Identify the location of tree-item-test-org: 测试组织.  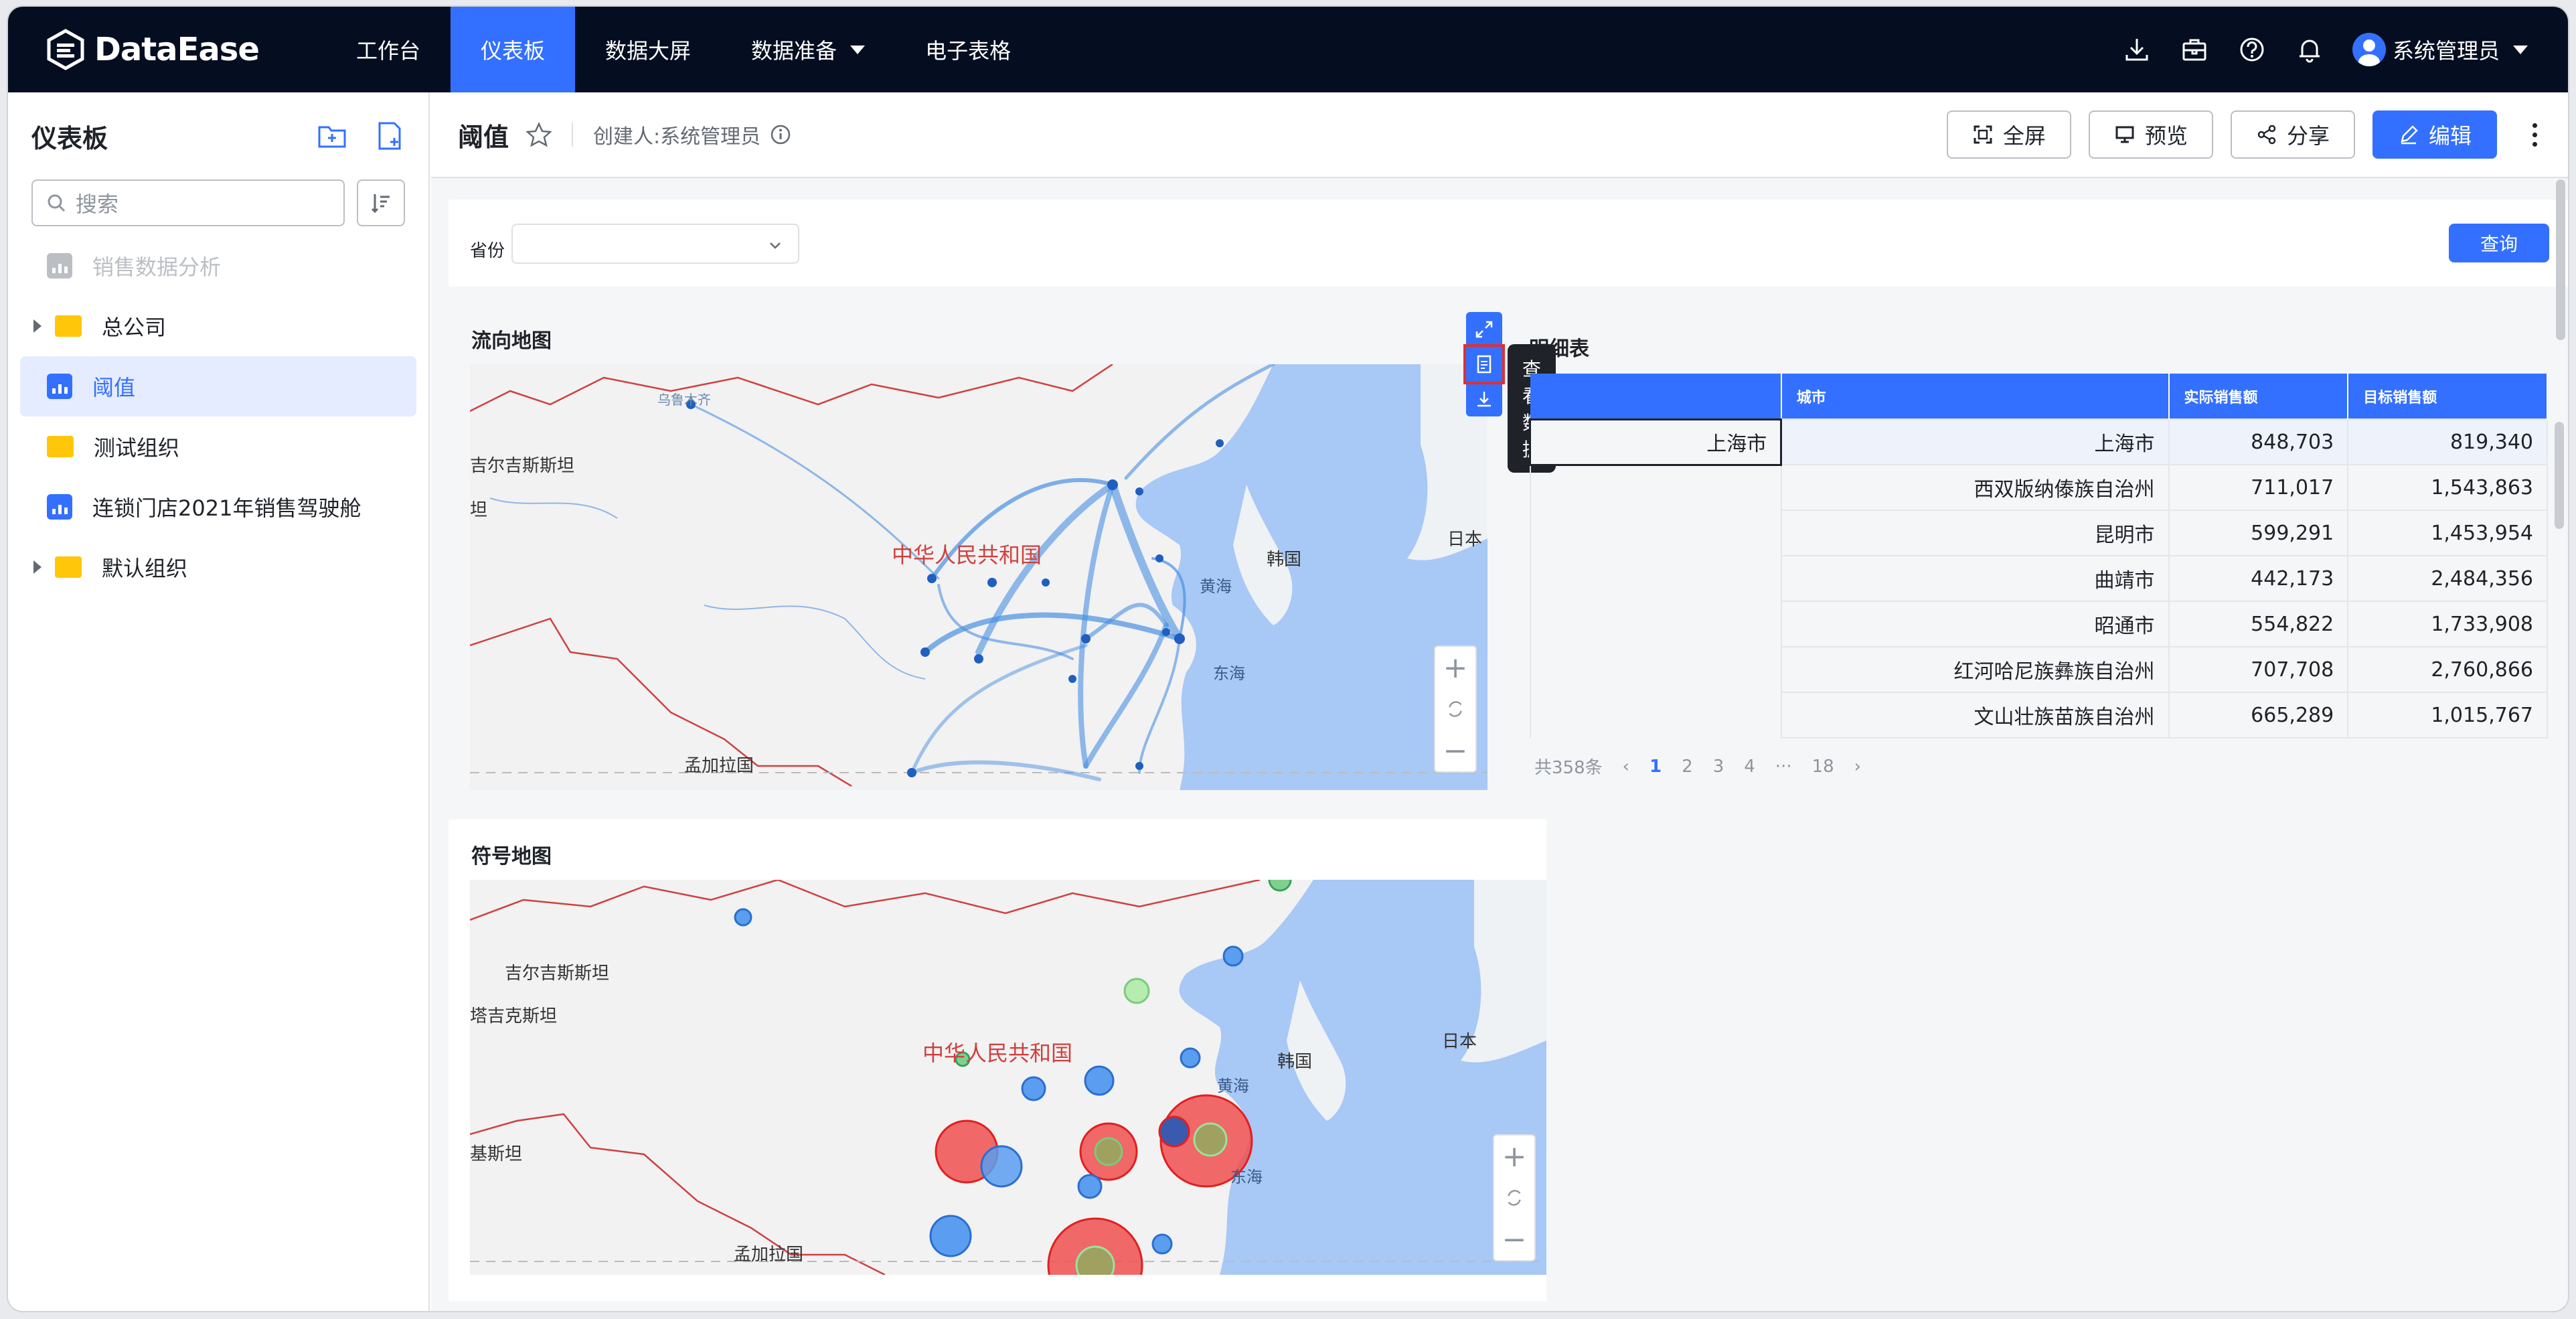
(218, 446).